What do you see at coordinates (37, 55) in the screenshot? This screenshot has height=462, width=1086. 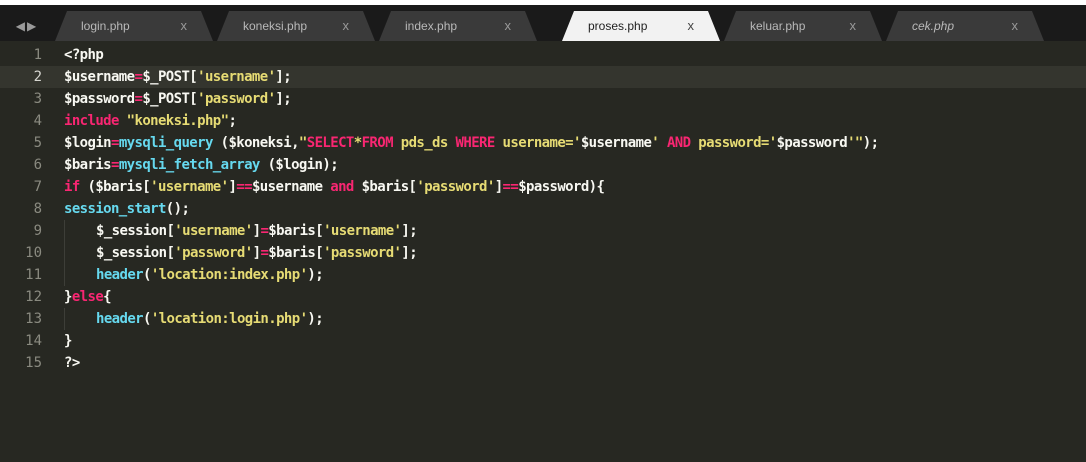 I see `line-number: 1` at bounding box center [37, 55].